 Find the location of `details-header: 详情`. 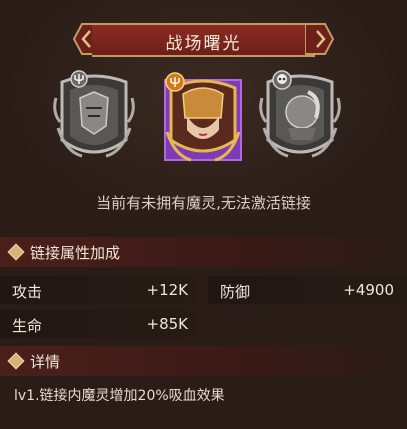

details-header: 详情 is located at coordinates (203, 361).